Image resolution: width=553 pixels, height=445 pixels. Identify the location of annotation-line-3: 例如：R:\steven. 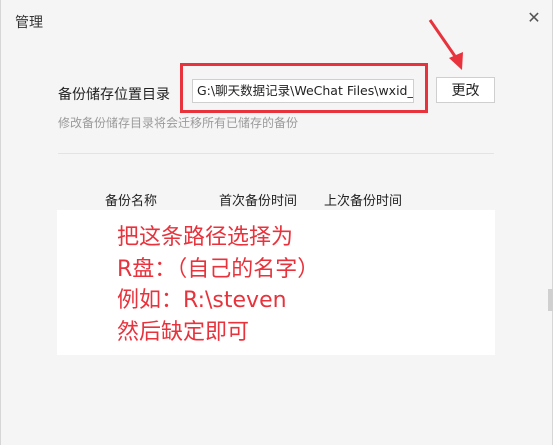
(202, 300).